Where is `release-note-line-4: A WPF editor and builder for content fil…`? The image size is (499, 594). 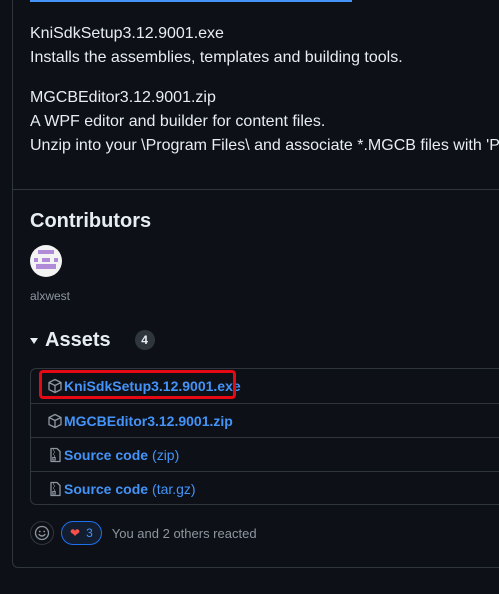
release-note-line-4: A WPF editor and builder for content fil… is located at coordinates (178, 121).